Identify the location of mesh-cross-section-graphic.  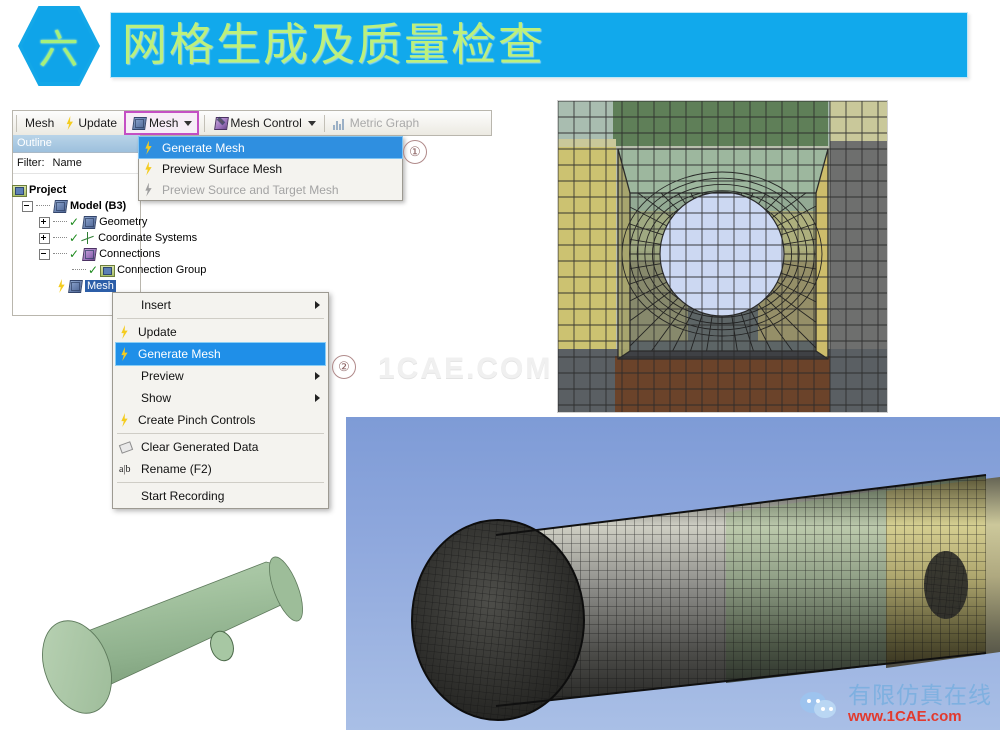
(722, 256).